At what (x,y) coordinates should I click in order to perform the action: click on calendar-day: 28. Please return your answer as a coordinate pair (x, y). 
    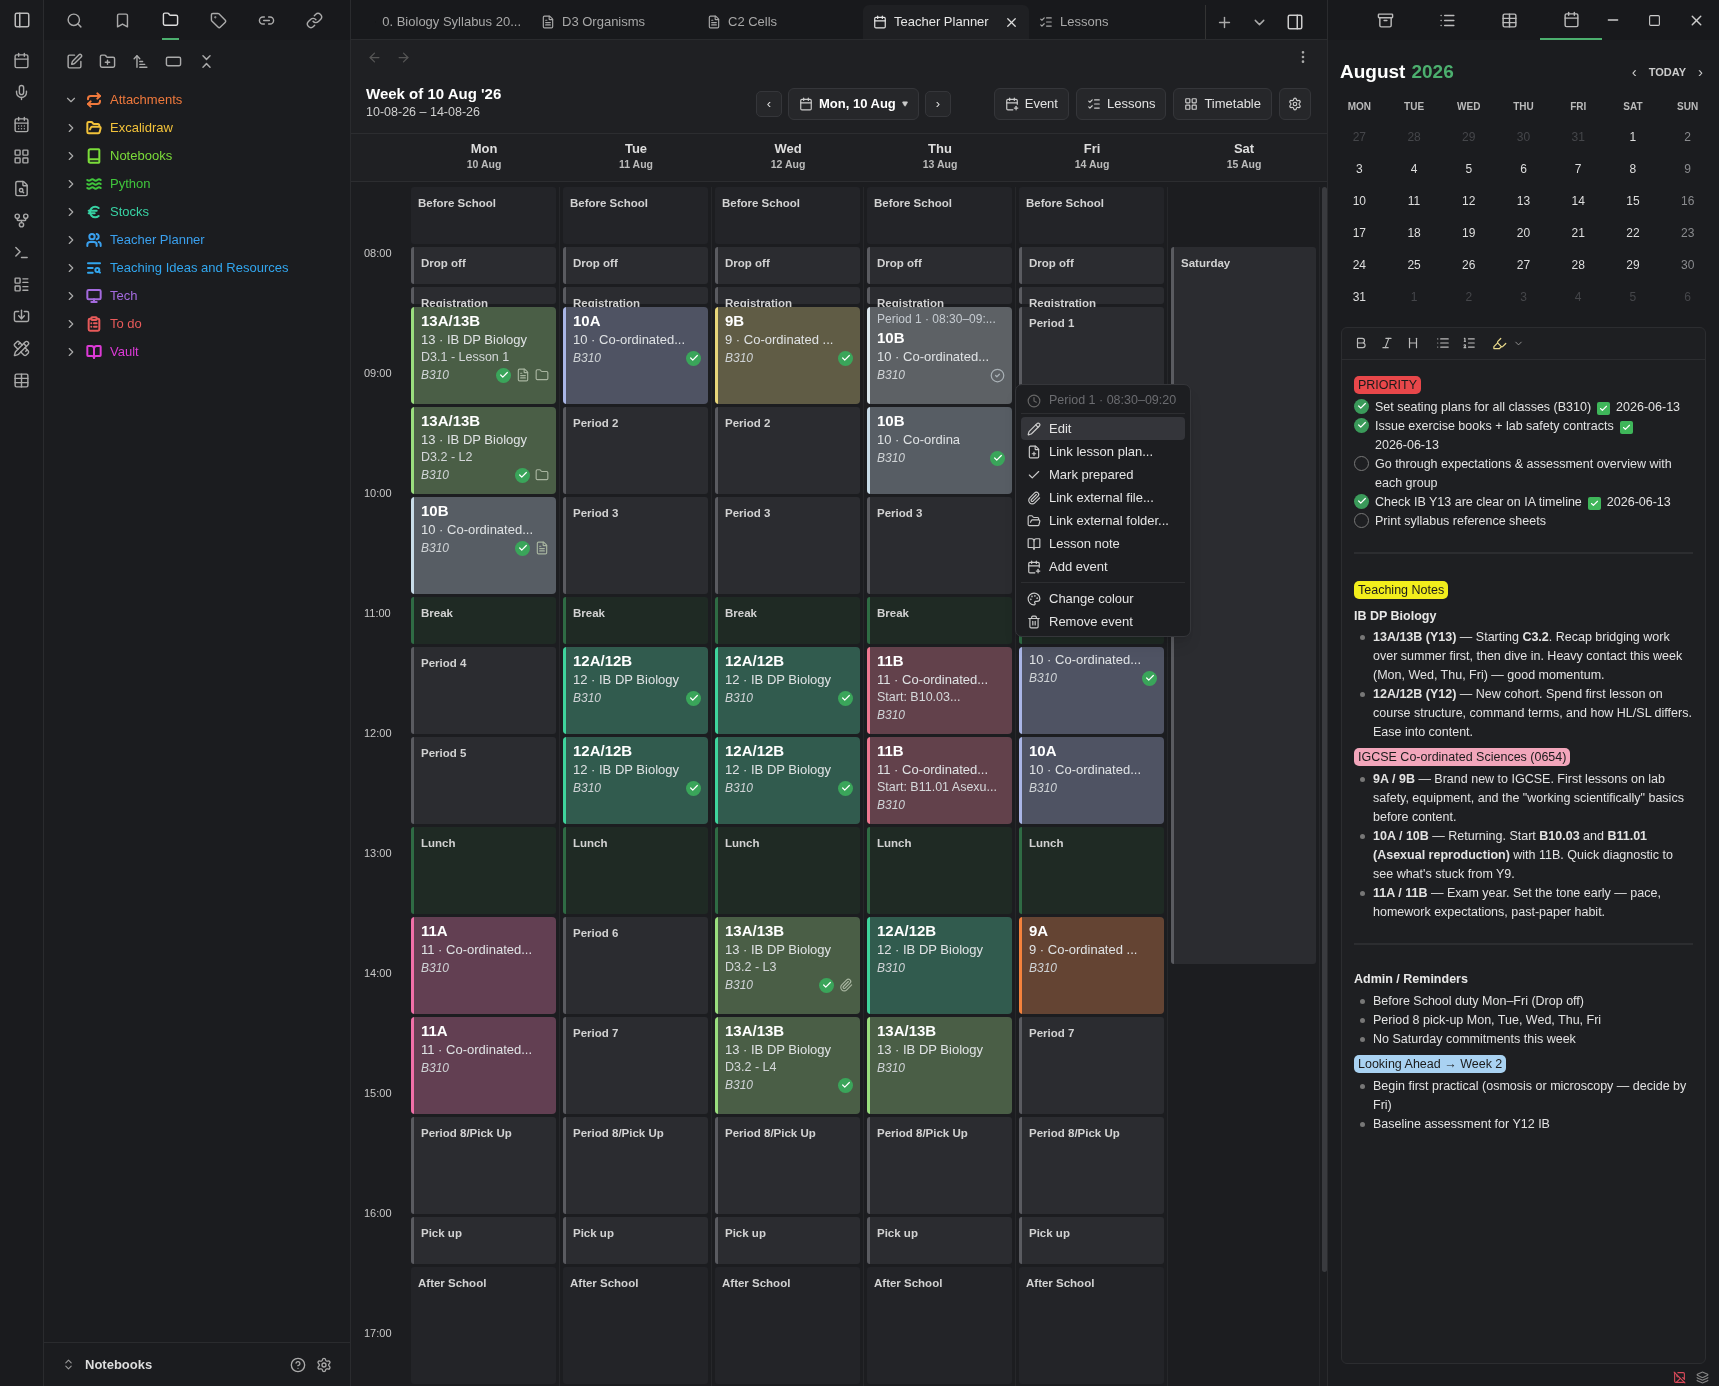
    Looking at the image, I should click on (1578, 264).